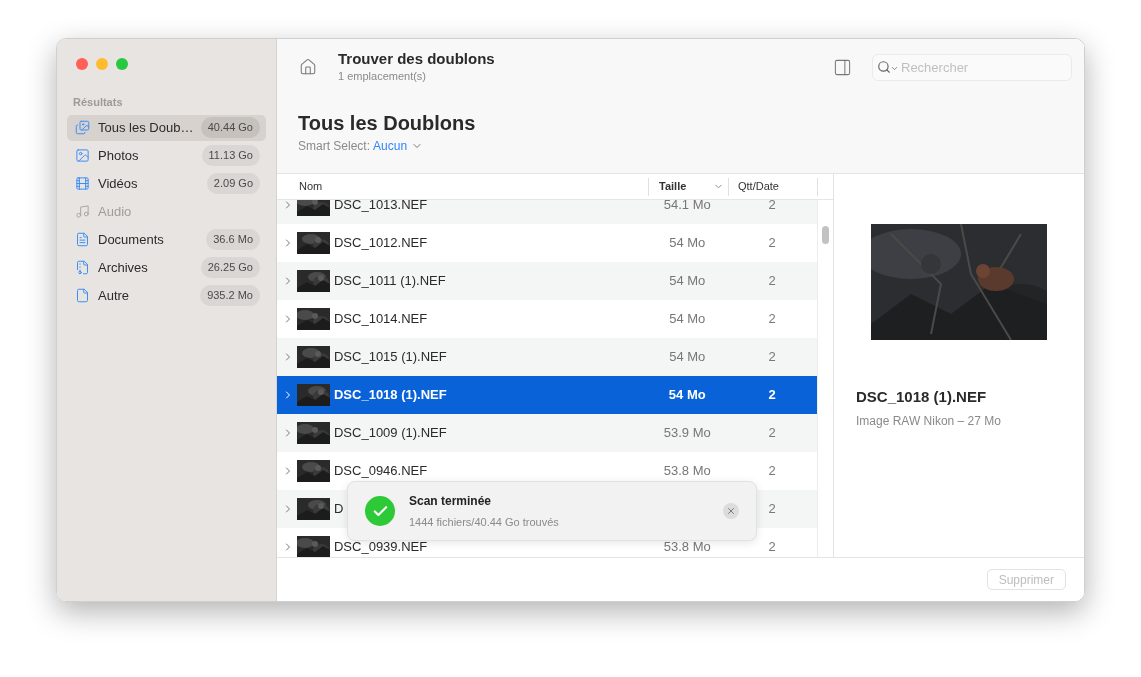  What do you see at coordinates (380, 511) in the screenshot?
I see `success-icon` at bounding box center [380, 511].